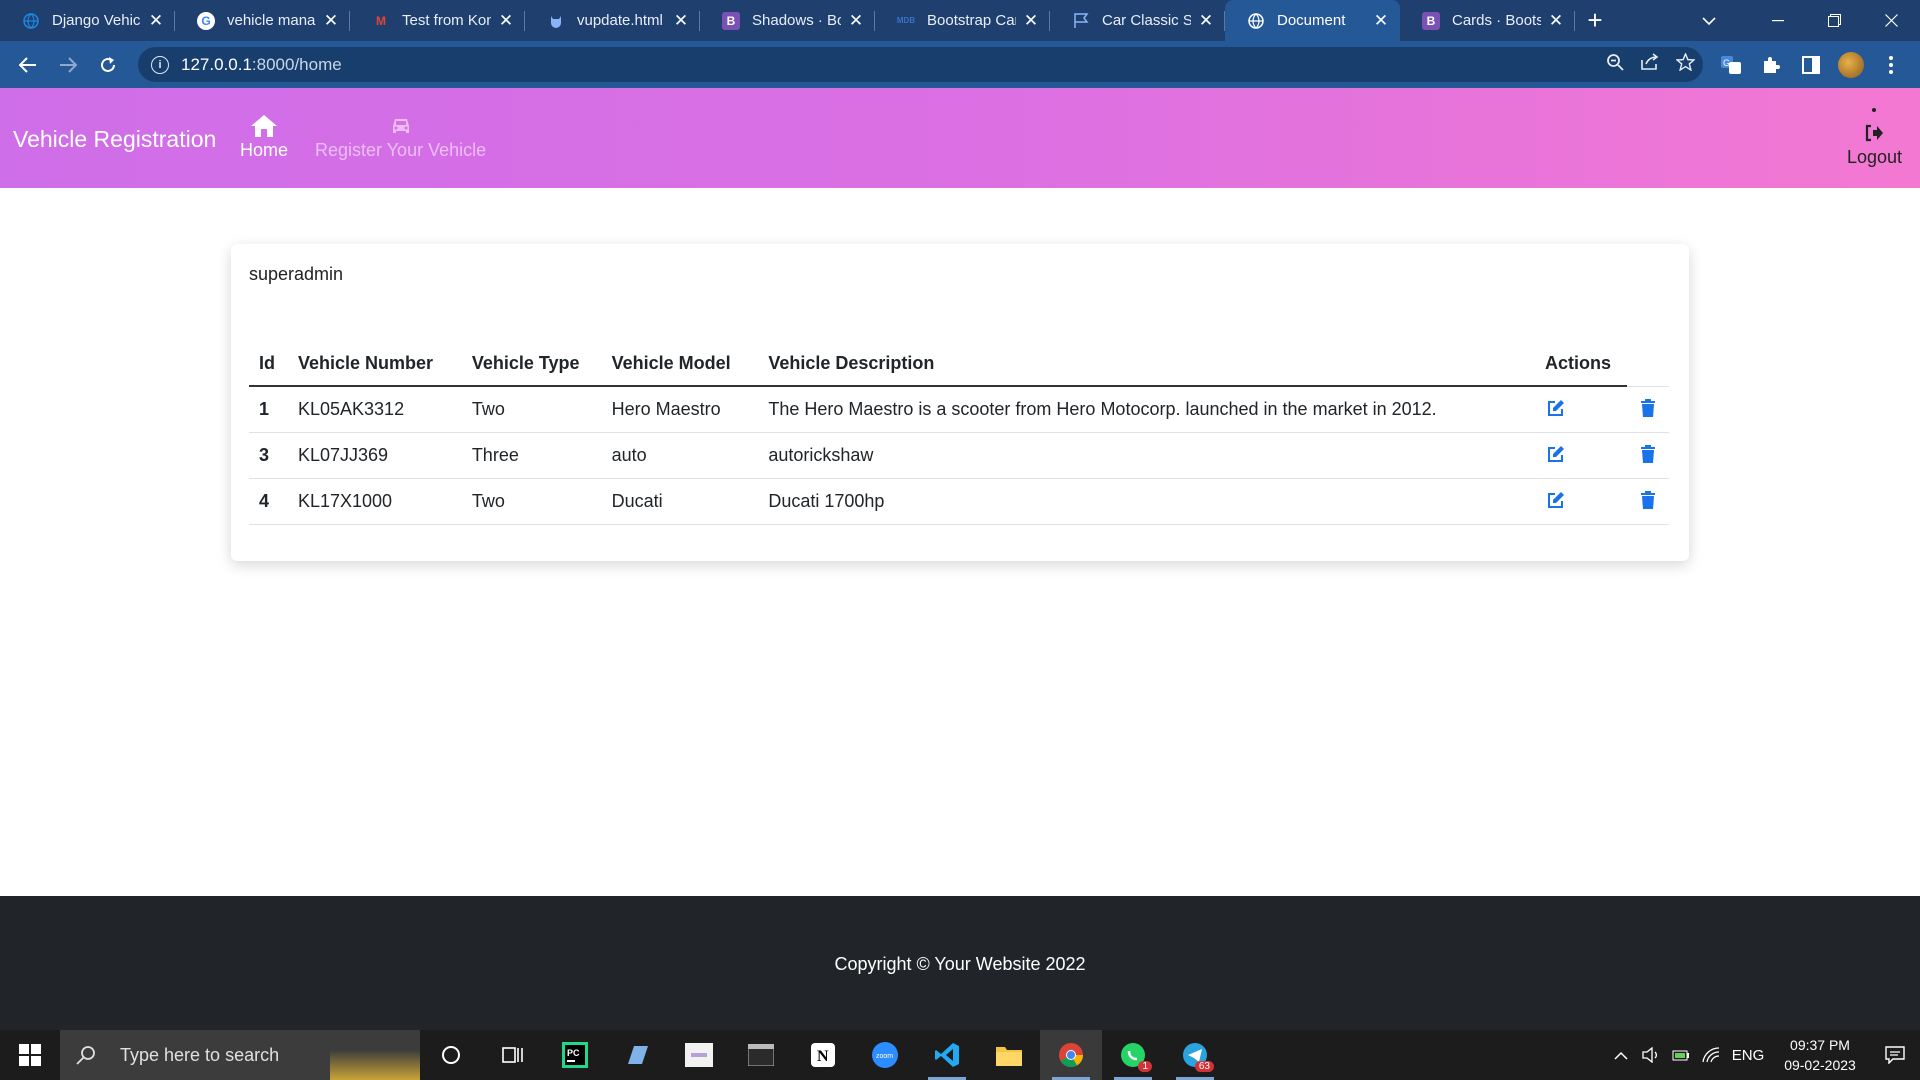 The image size is (1920, 1080). I want to click on browser-tab: B Cards · Bootstr ✕, so click(1487, 20).